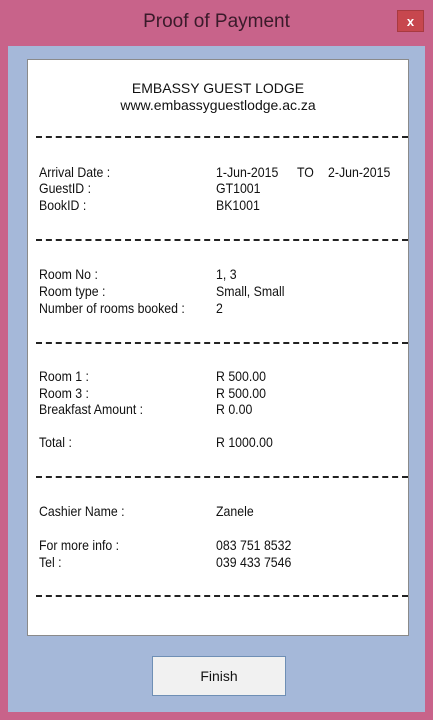 This screenshot has height=720, width=433. I want to click on rooms-booked-value: 2, so click(219, 308).